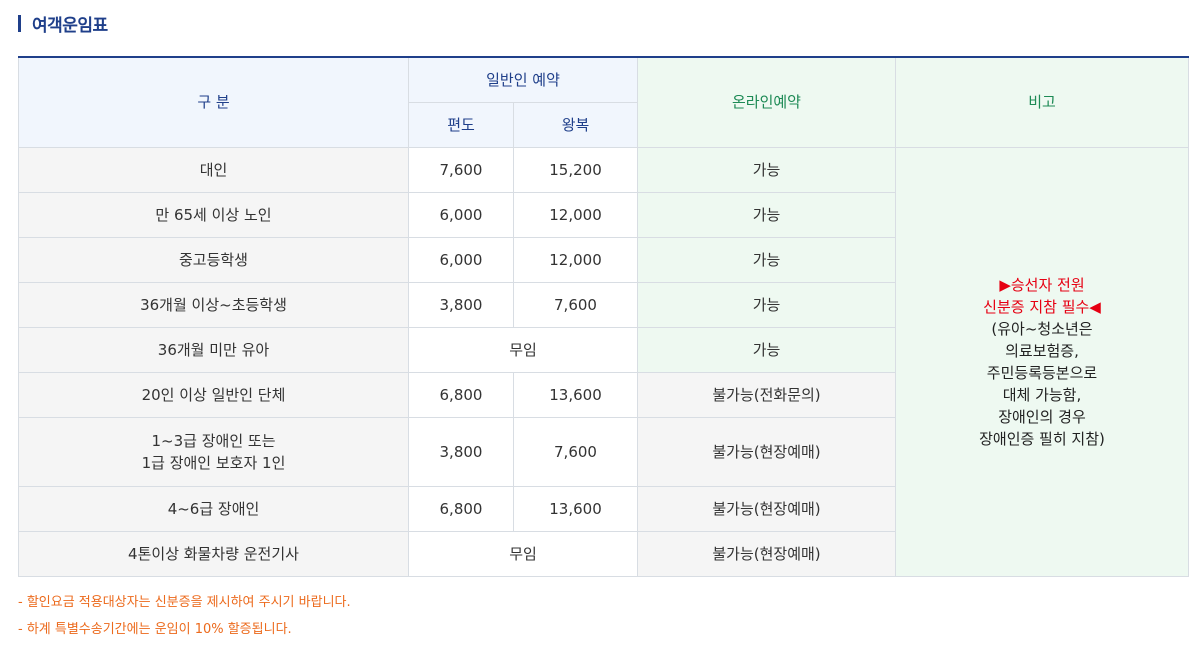 The height and width of the screenshot is (653, 1204). I want to click on note-line: ▶승선자 전원, so click(1042, 284).